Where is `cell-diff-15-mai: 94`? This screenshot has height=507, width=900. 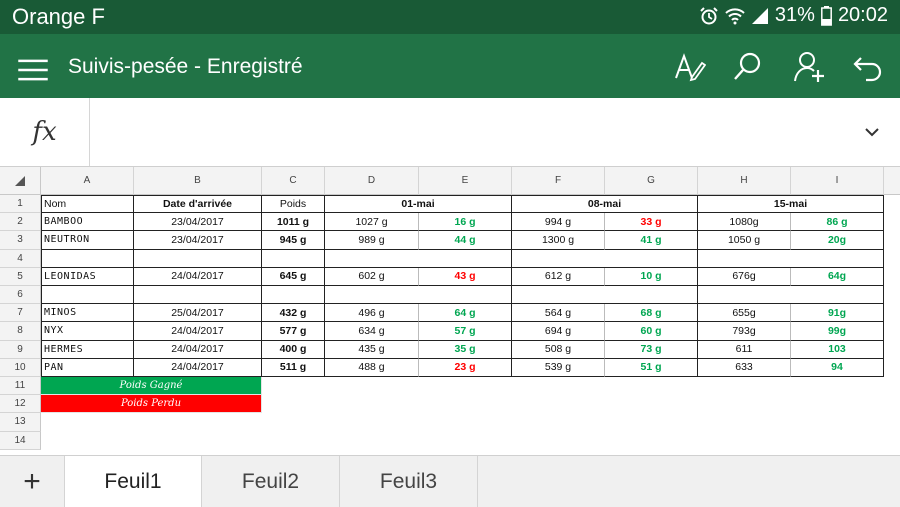
cell-diff-15-mai: 94 is located at coordinates (837, 367).